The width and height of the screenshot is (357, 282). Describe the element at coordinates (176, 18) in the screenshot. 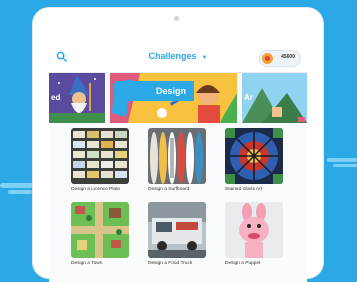

I see `camera-dot` at that location.